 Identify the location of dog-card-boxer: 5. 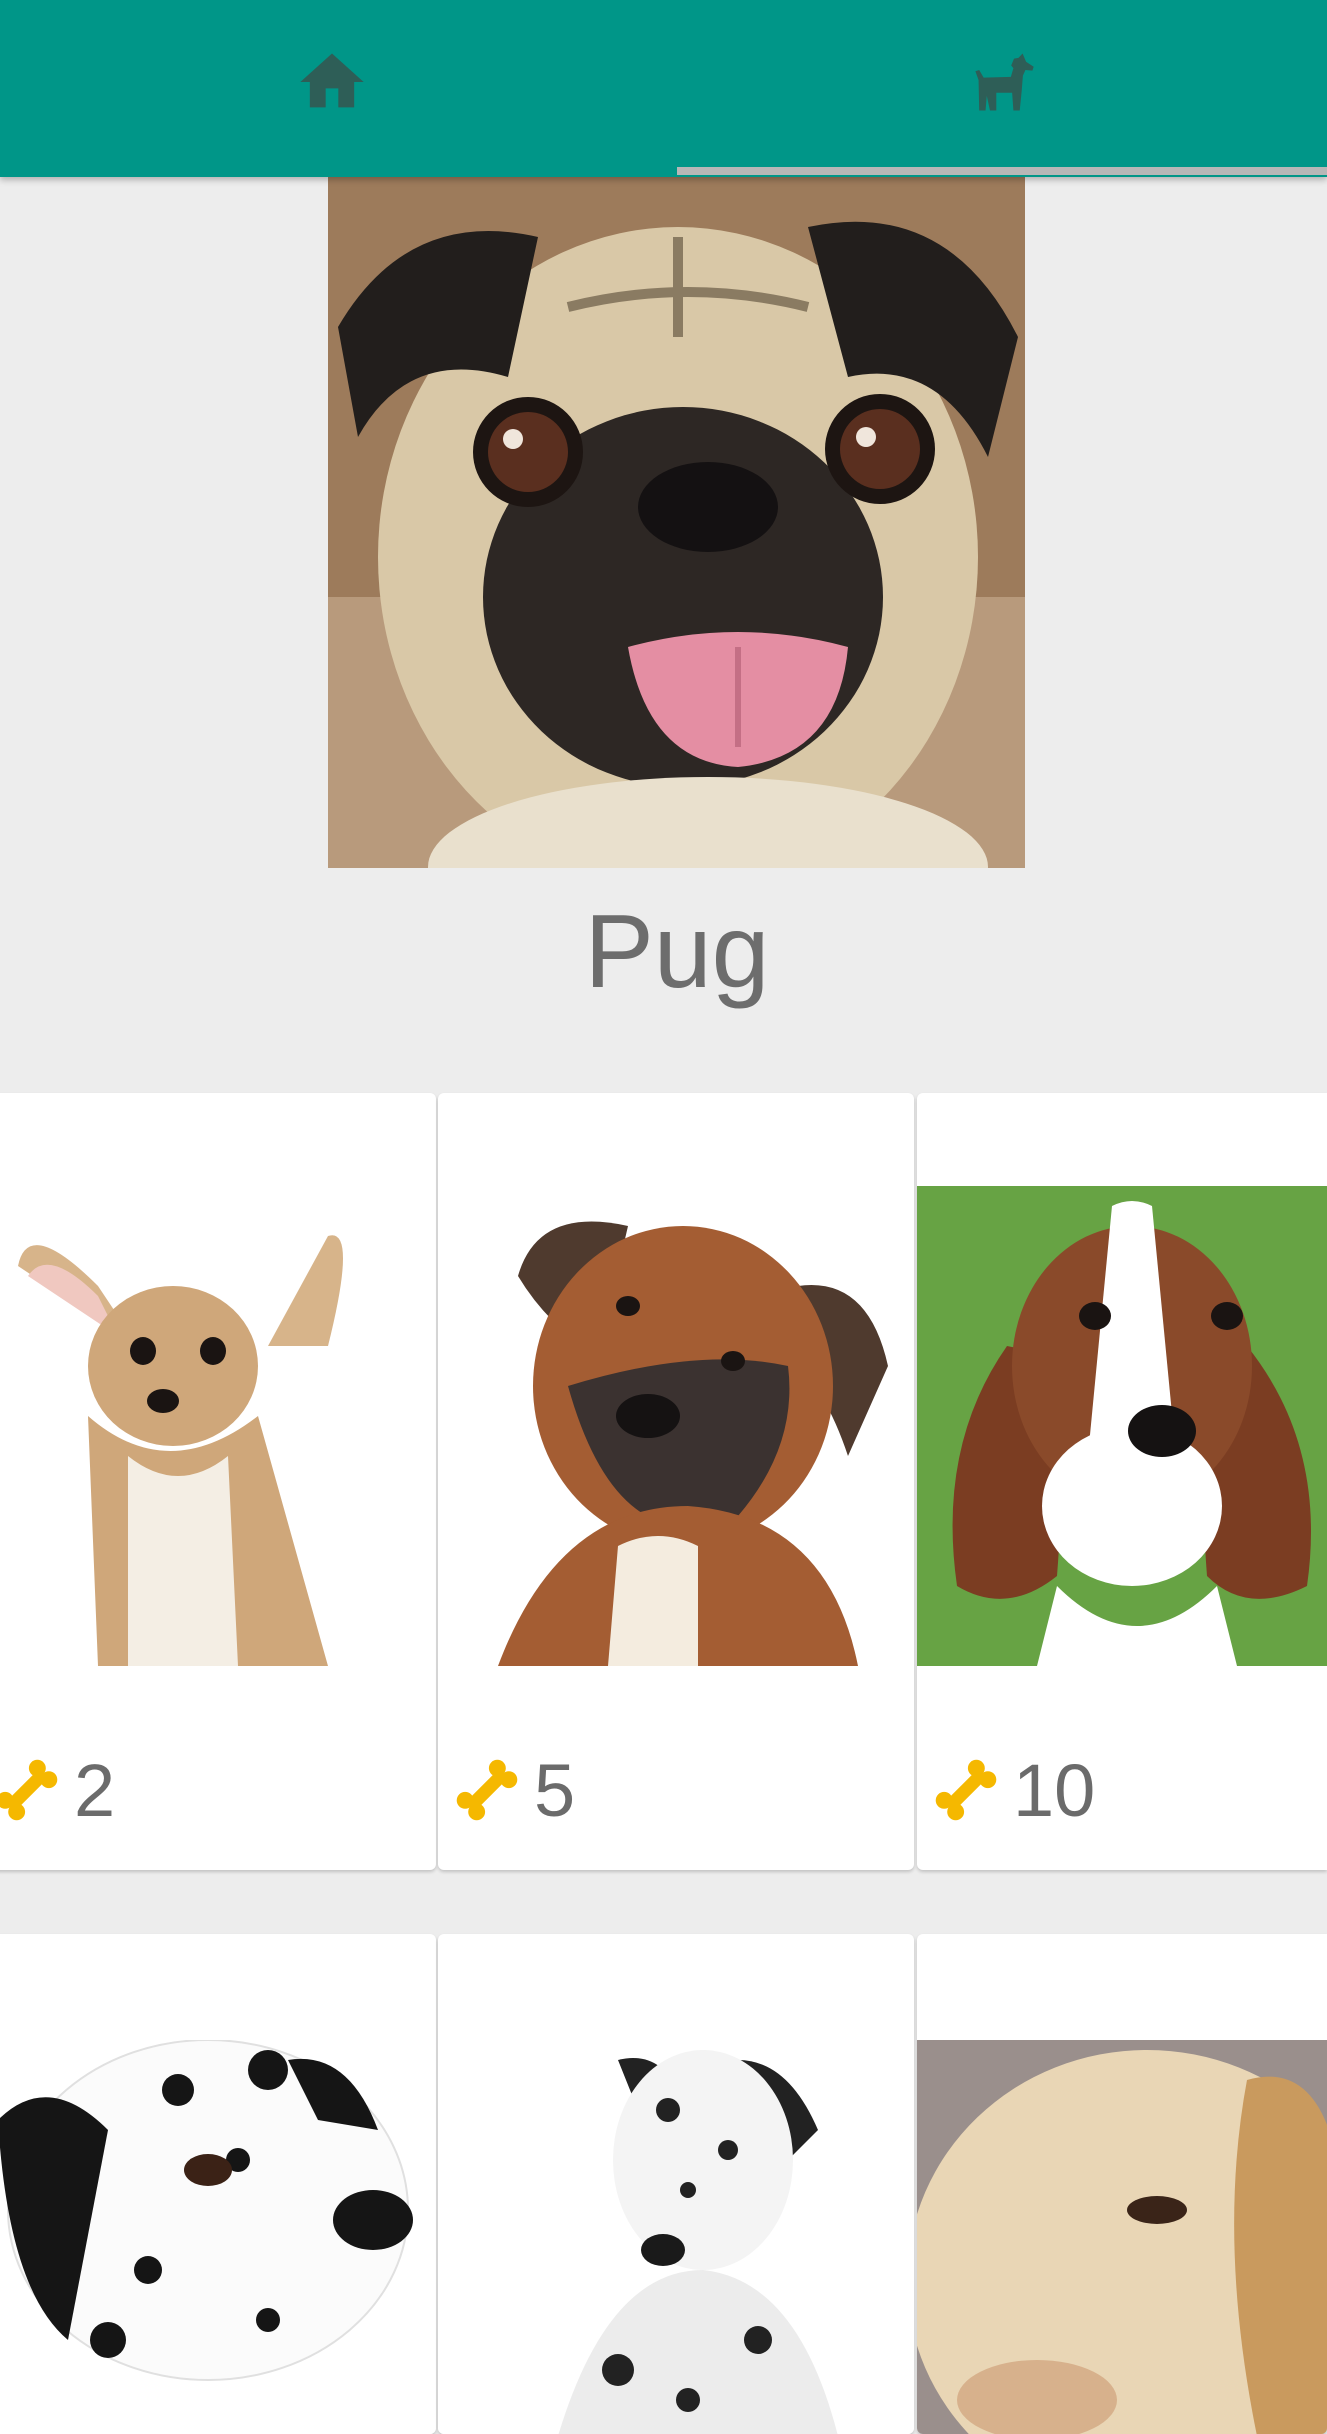
(676, 1481).